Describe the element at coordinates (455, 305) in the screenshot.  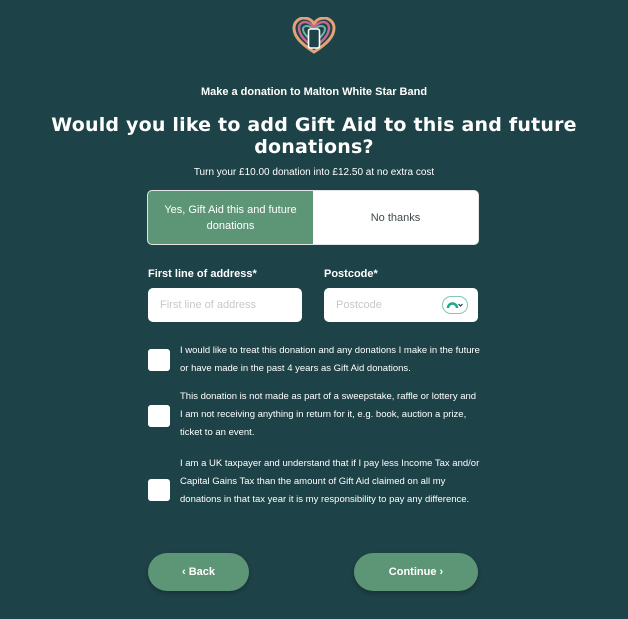
I see `postcode-lookup-icon` at that location.